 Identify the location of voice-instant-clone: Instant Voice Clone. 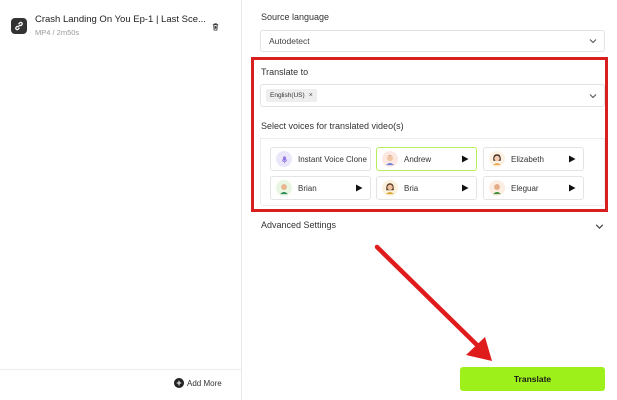
(320, 159).